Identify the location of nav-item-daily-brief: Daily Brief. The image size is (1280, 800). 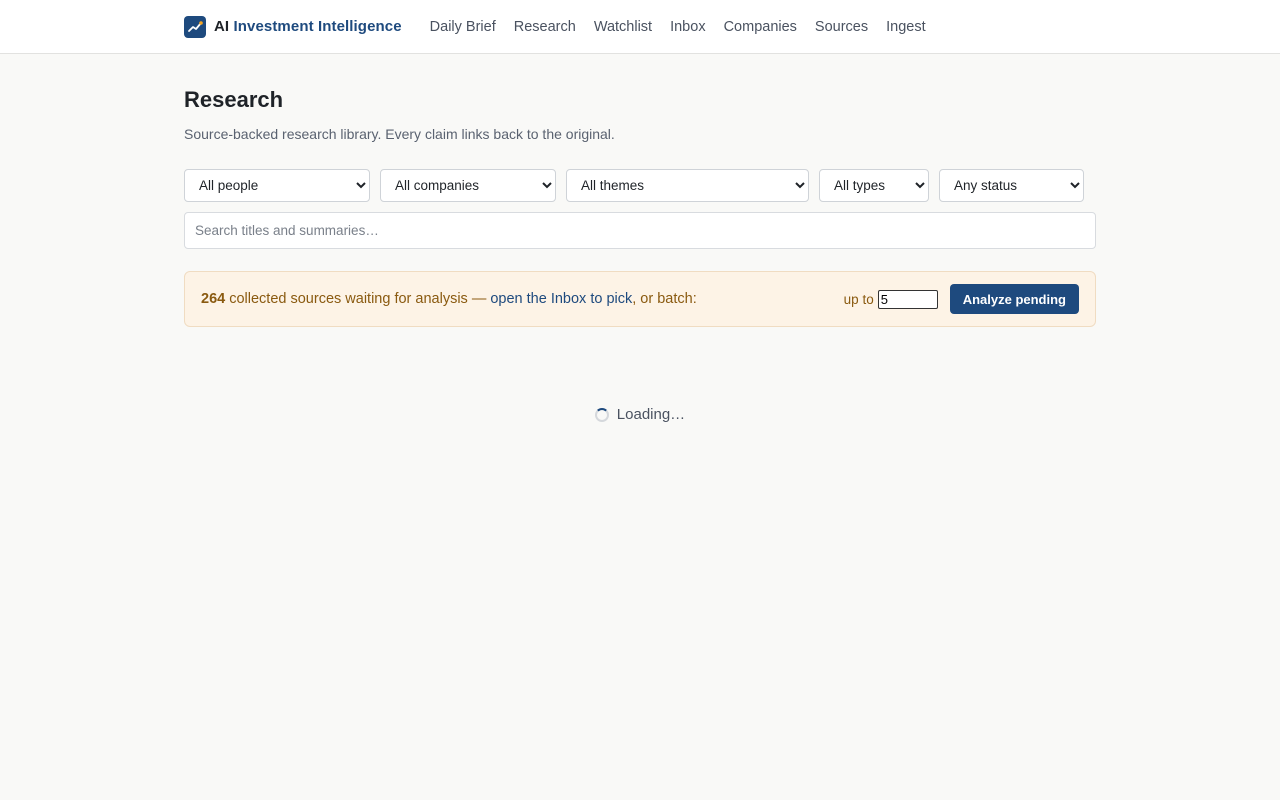
(463, 27).